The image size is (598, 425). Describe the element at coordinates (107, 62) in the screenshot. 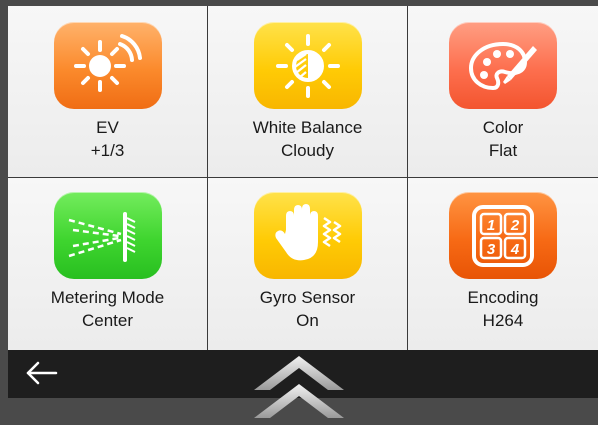

I see `sun-exposure-icon` at that location.